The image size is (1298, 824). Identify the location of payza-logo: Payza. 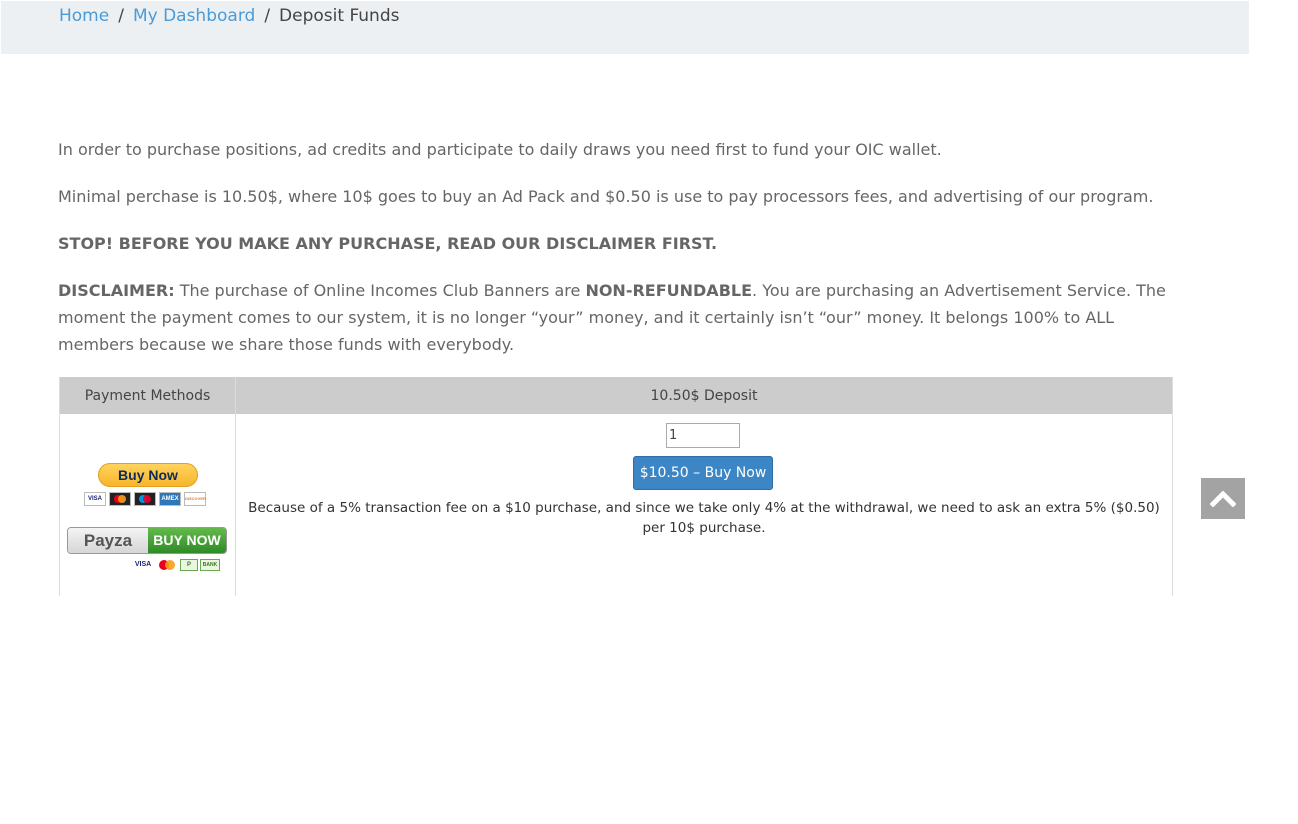
(108, 540).